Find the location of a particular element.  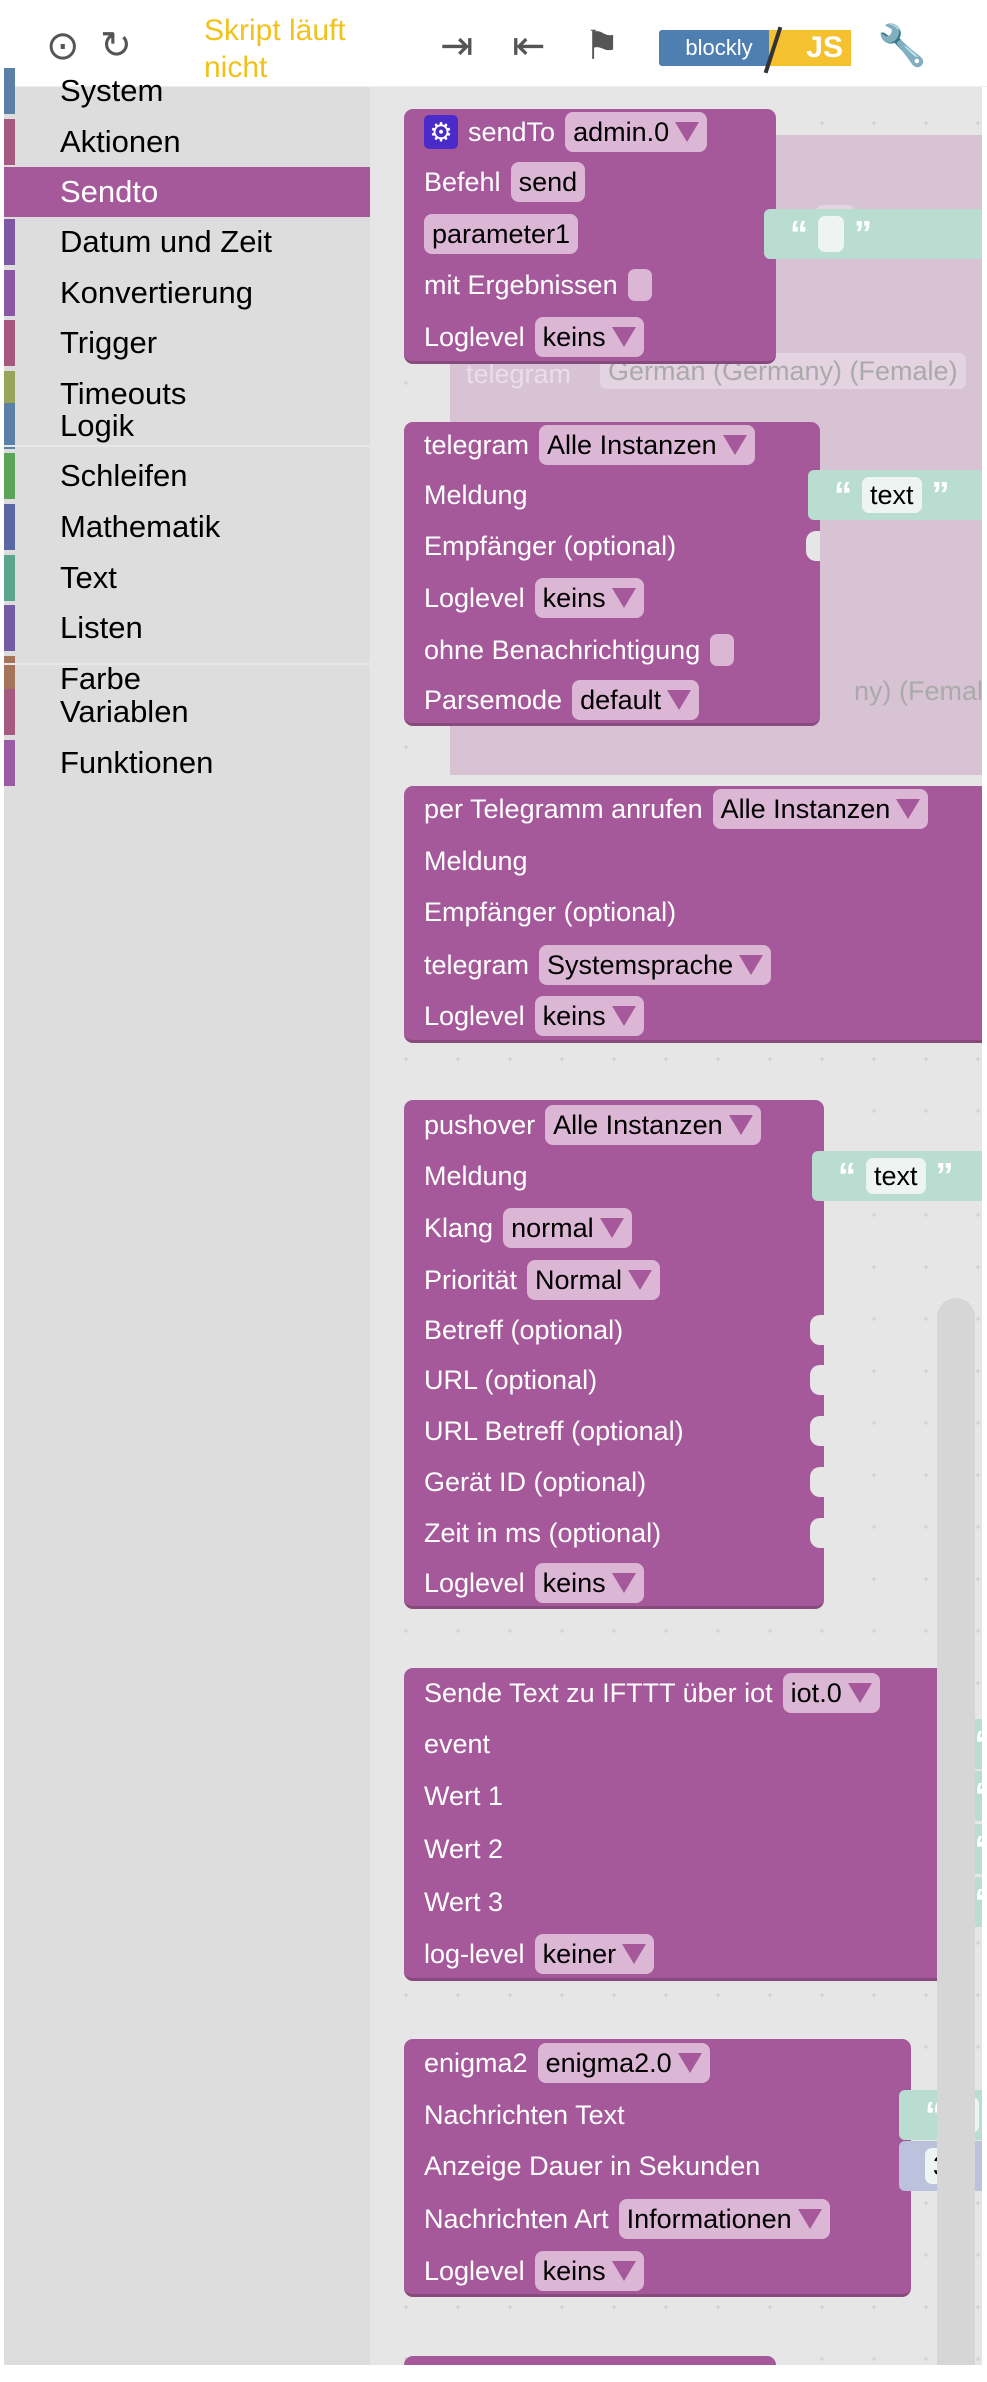

sidebar-item-funktionen: Funktionen is located at coordinates (187, 763).